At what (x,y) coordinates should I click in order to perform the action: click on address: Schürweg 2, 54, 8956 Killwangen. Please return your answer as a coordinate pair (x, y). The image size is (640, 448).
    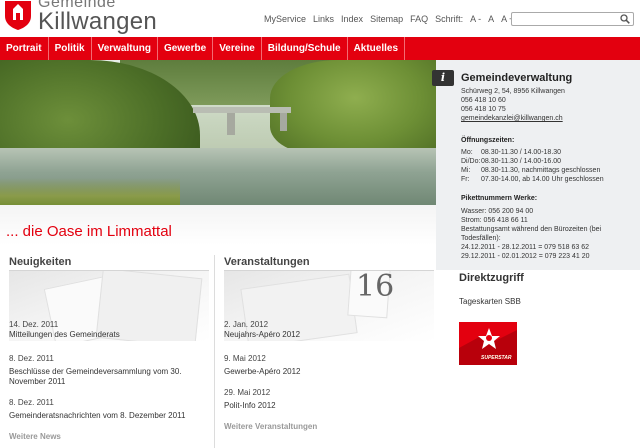
    Looking at the image, I should click on (513, 91).